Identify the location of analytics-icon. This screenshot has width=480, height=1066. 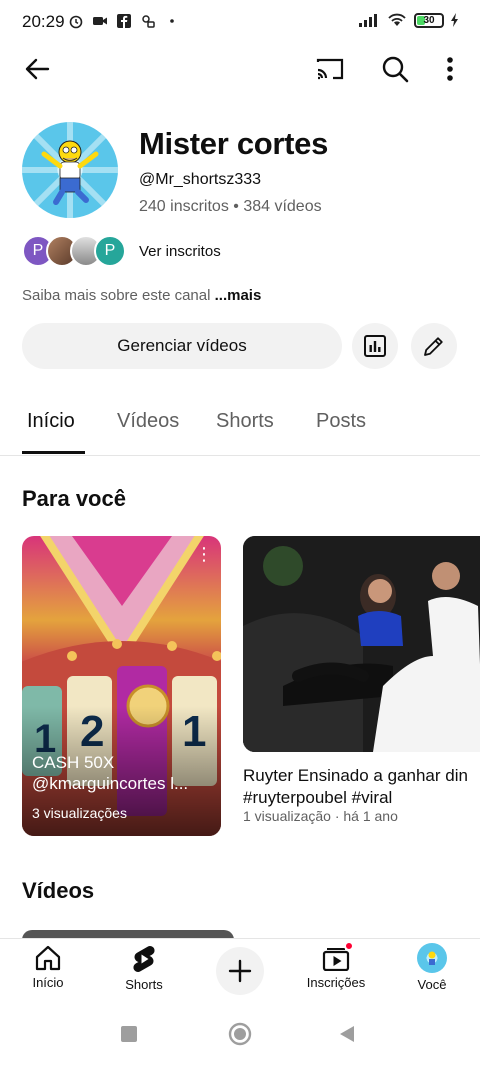
(375, 346).